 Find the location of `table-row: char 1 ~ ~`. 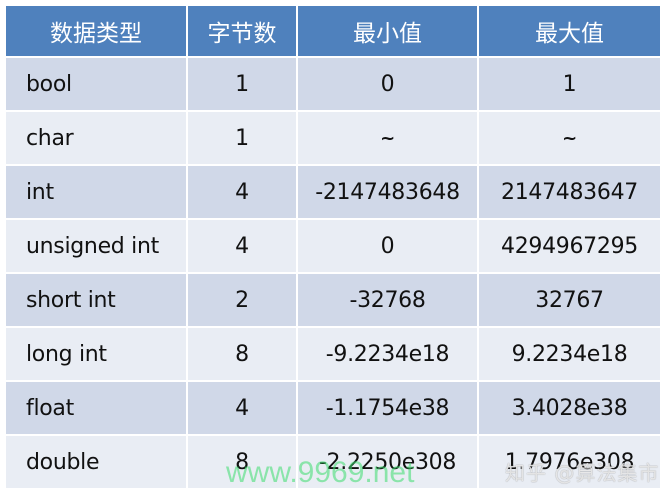

table-row: char 1 ~ ~ is located at coordinates (333, 138).